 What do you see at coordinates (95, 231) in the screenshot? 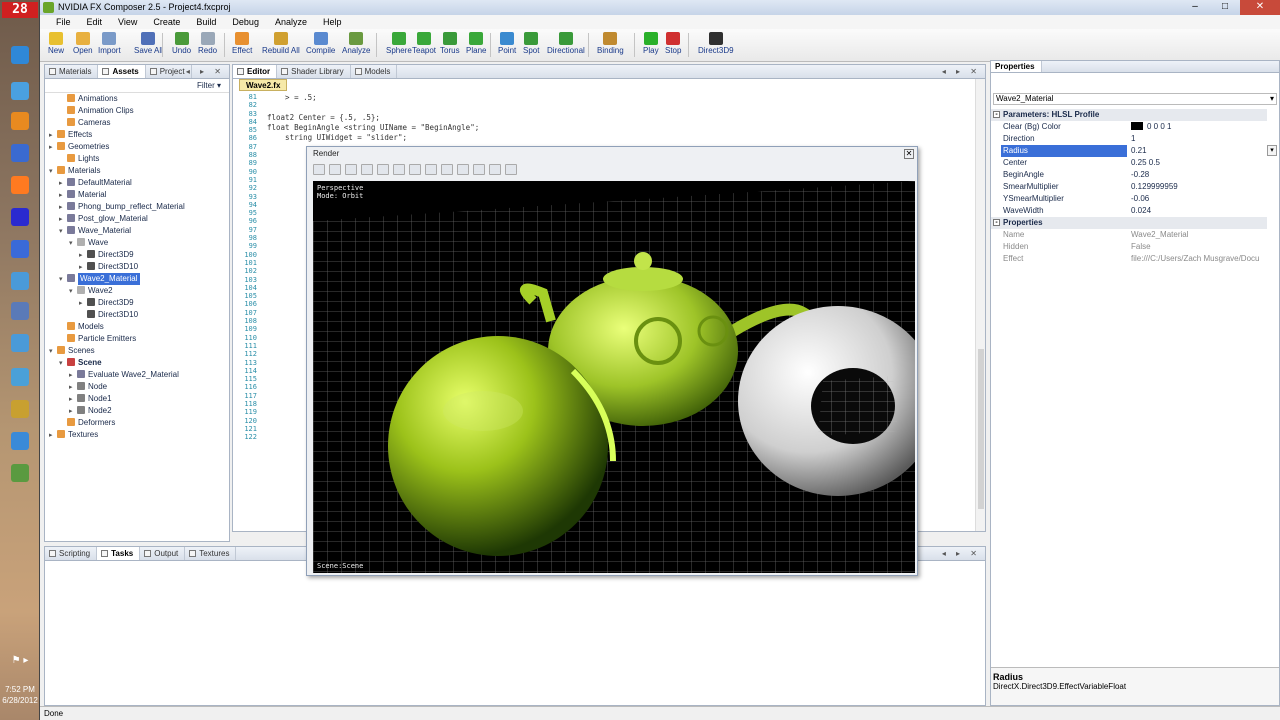
I see `tree-item-wave-material: ▾ Wave_Material` at bounding box center [95, 231].